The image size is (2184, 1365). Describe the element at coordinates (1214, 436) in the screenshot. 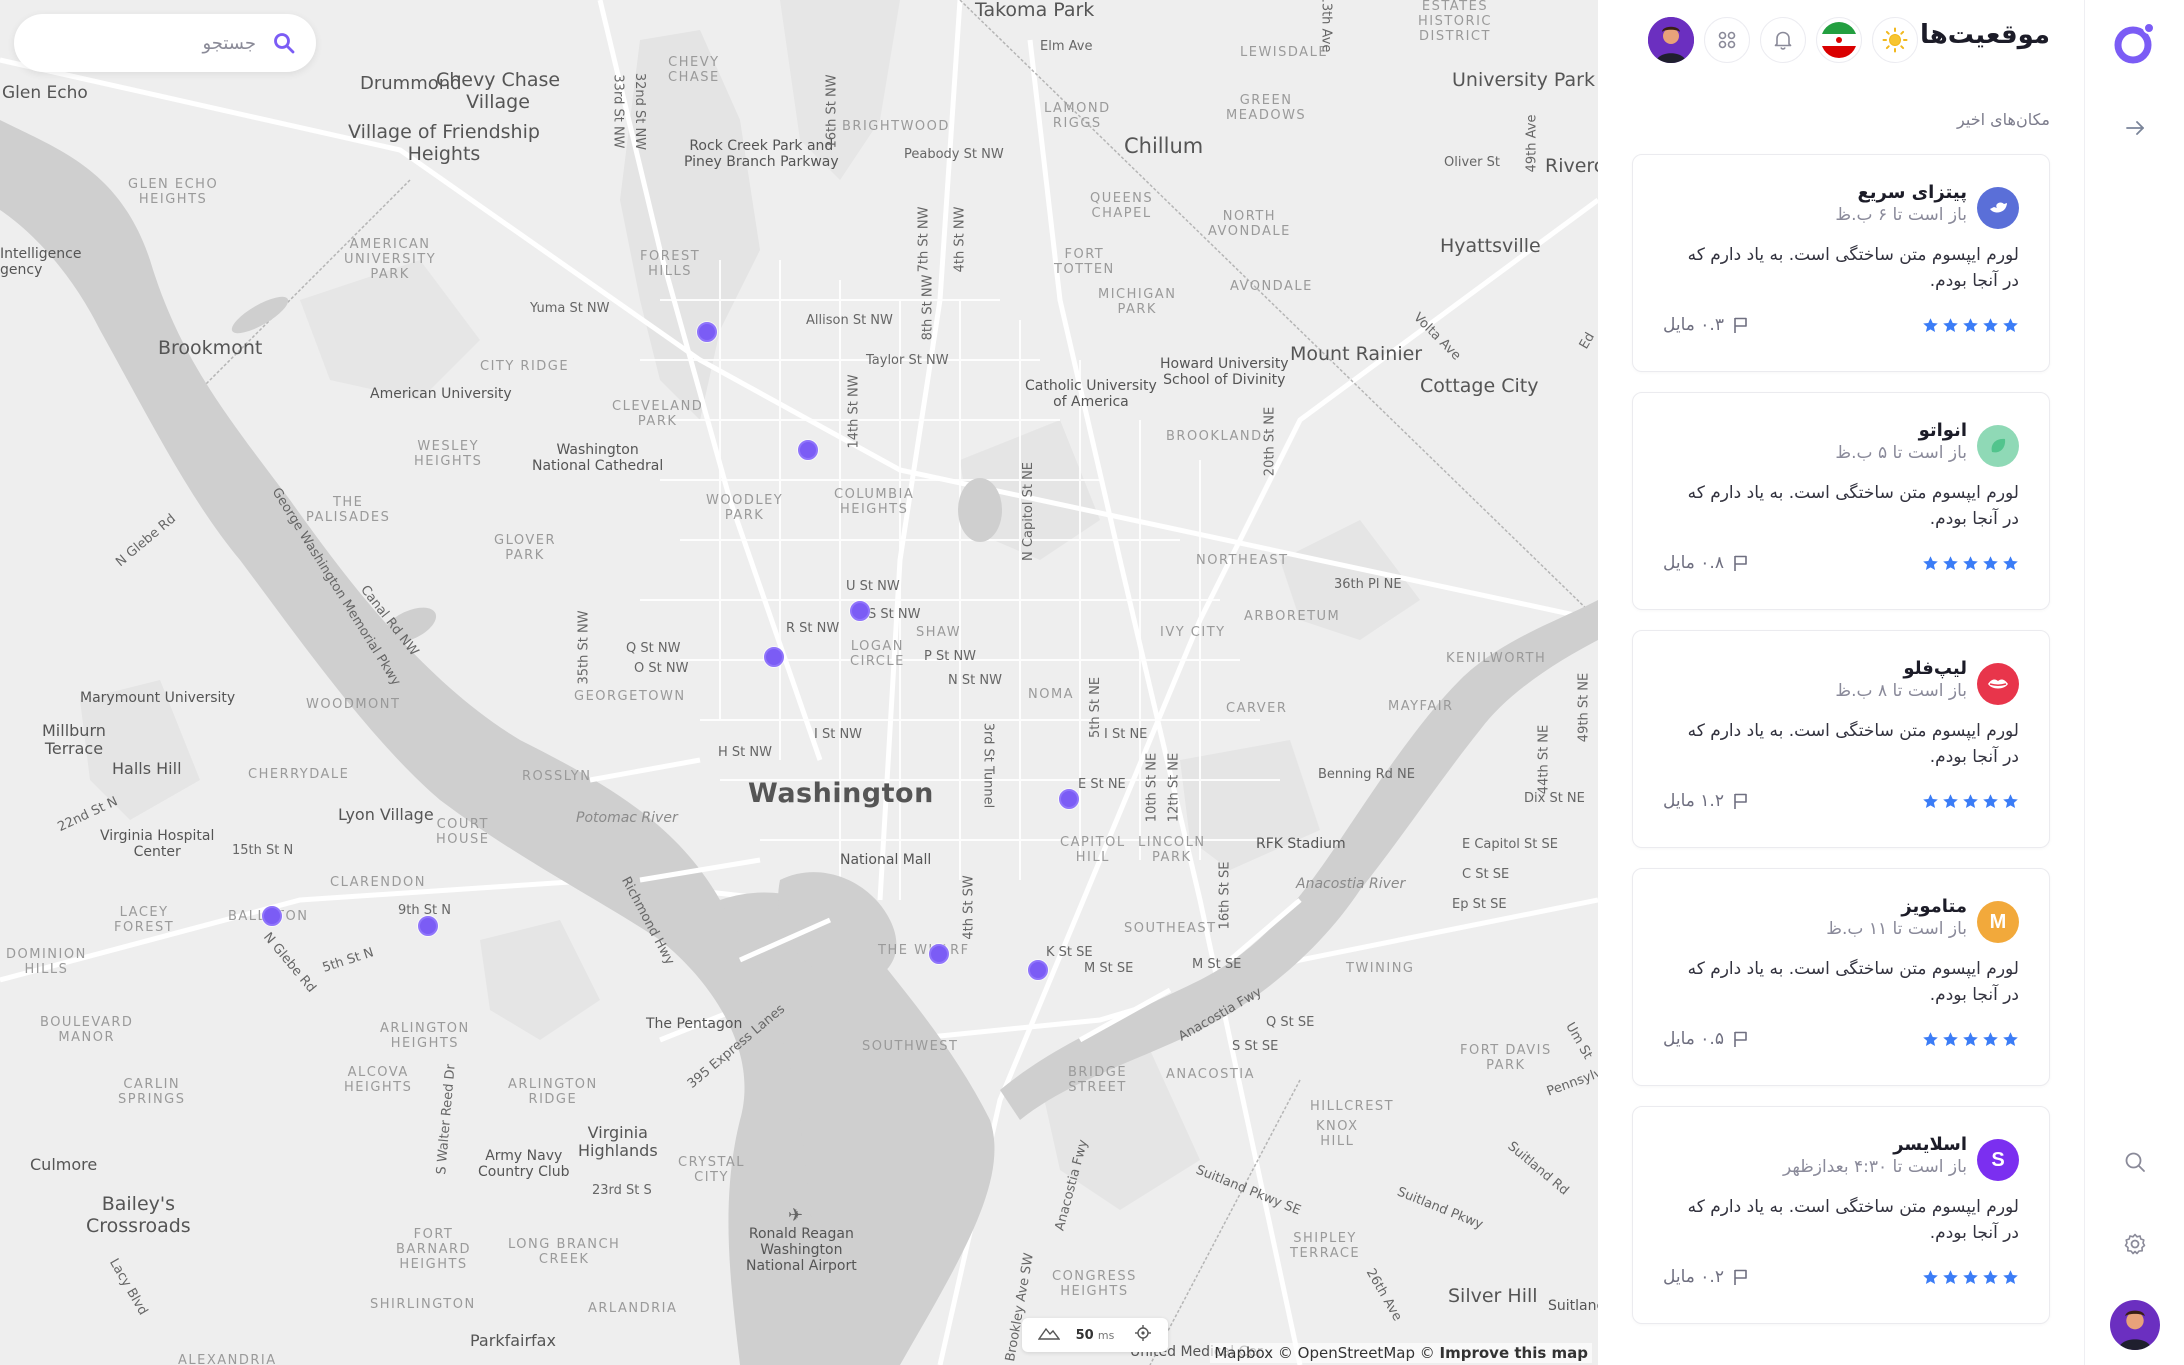

I see `map-label-brookland: BROOKLAND` at that location.